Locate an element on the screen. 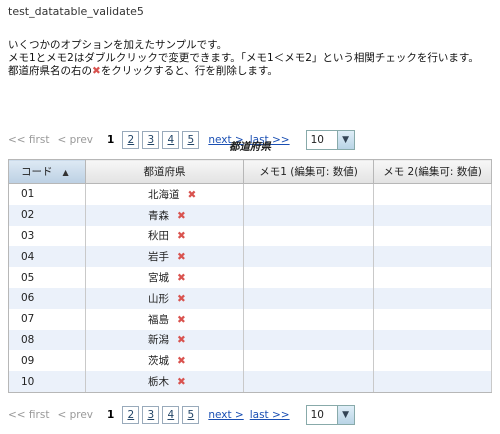  pager-prev: < prev is located at coordinates (75, 415).